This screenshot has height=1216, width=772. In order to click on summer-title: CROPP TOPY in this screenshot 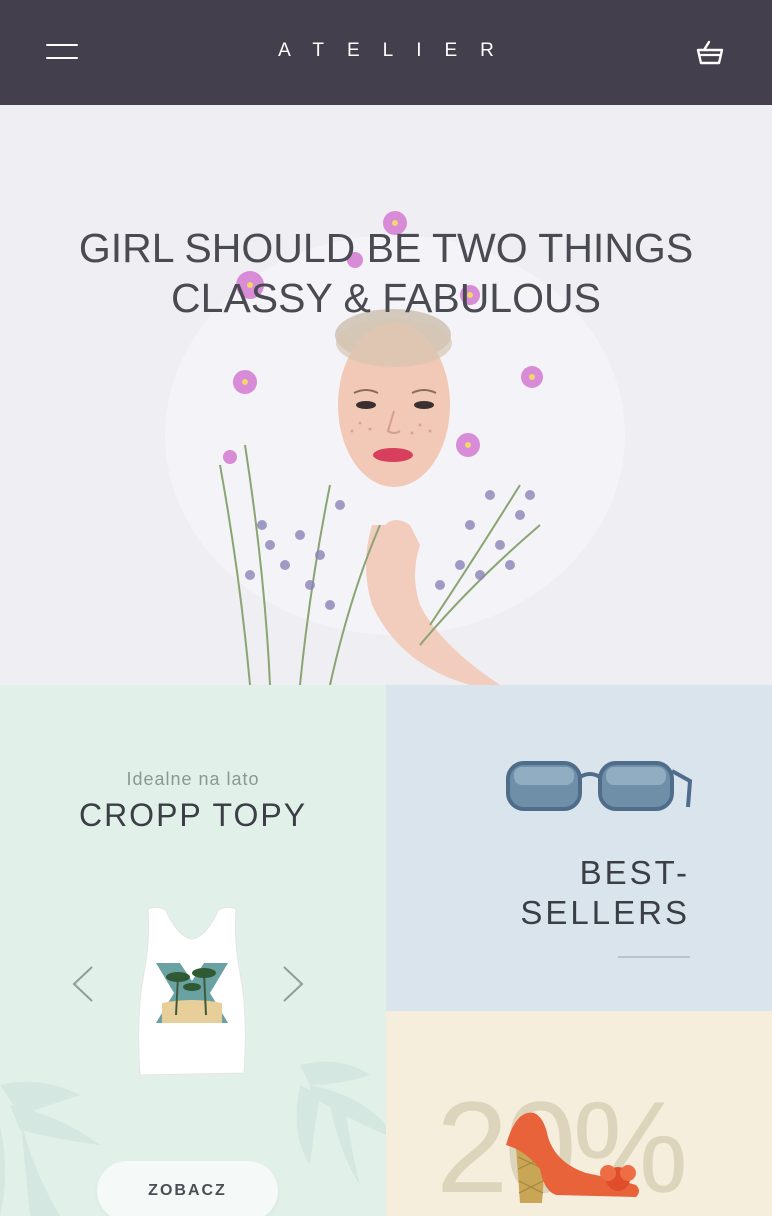, I will do `click(193, 815)`.